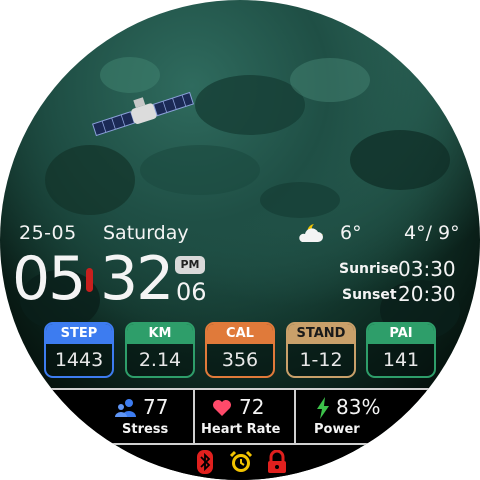 This screenshot has height=480, width=480. Describe the element at coordinates (145, 429) in the screenshot. I see `stress-label: Stress` at that location.